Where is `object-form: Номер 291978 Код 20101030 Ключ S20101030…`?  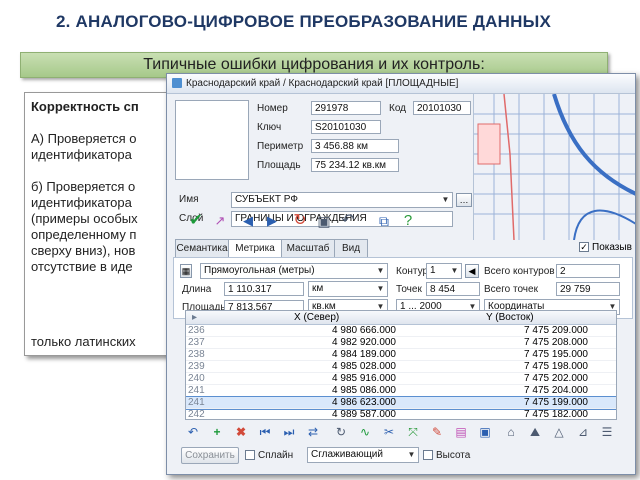
object-form: Номер 291978 Код 20101030 Ключ S20101030… is located at coordinates (322, 160).